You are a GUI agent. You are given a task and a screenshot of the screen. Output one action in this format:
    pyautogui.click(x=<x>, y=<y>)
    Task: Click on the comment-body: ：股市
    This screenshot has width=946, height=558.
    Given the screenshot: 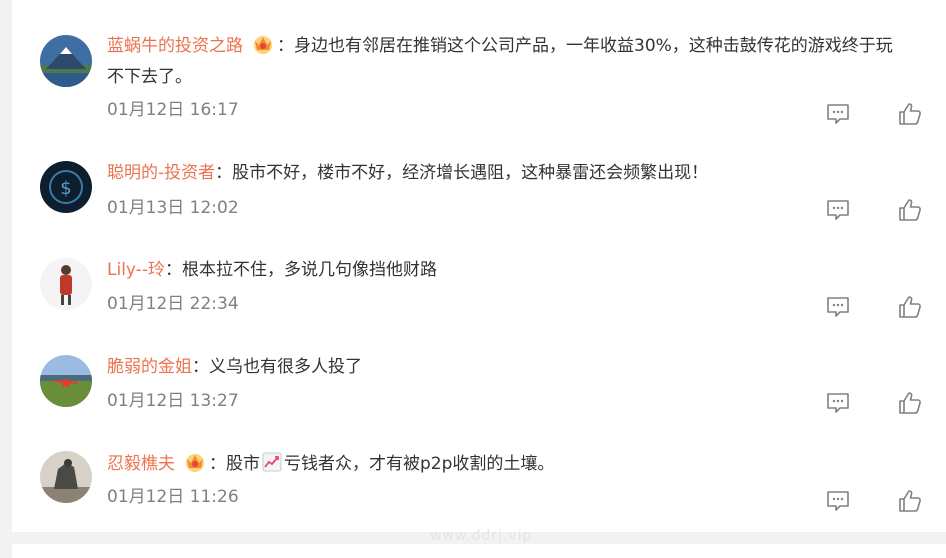 What is the action you would take?
    pyautogui.click(x=234, y=464)
    